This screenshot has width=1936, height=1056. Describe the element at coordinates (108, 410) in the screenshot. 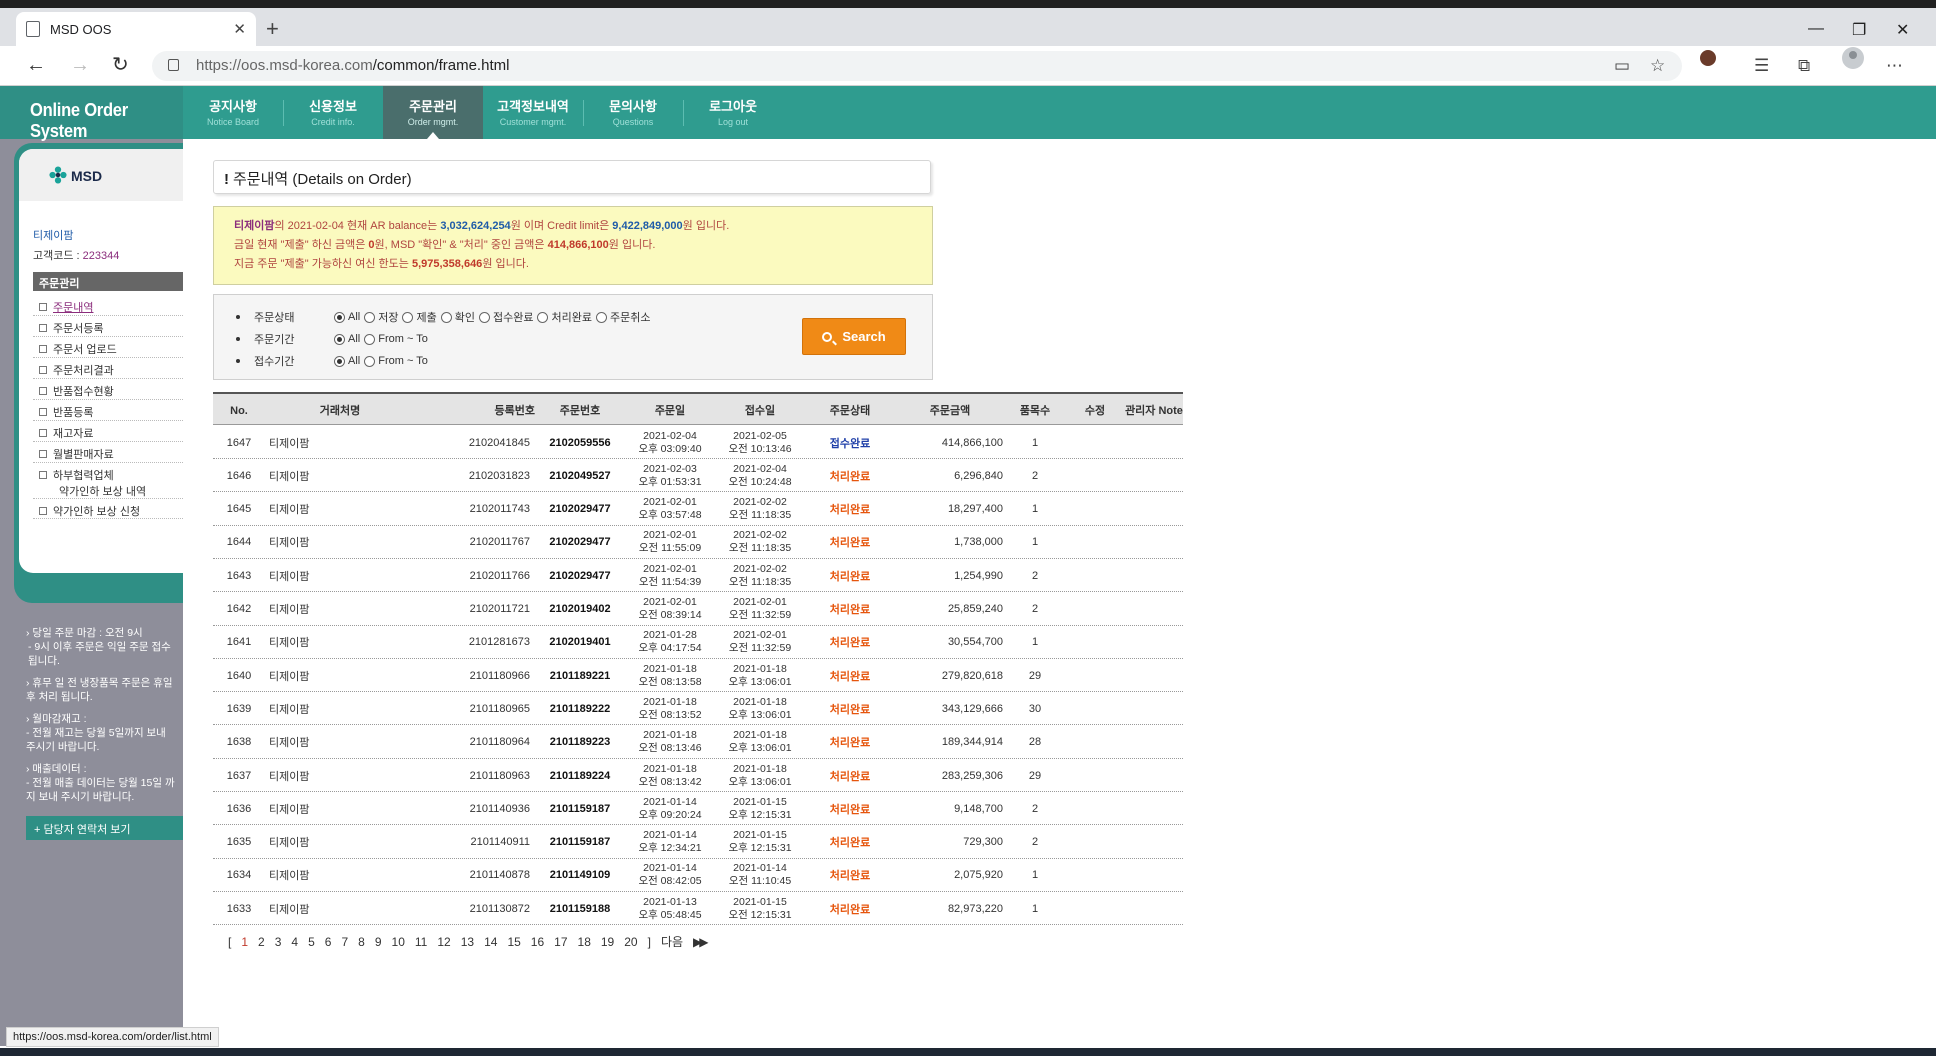

I see `sidebar-item-return-register: 반품등록` at that location.